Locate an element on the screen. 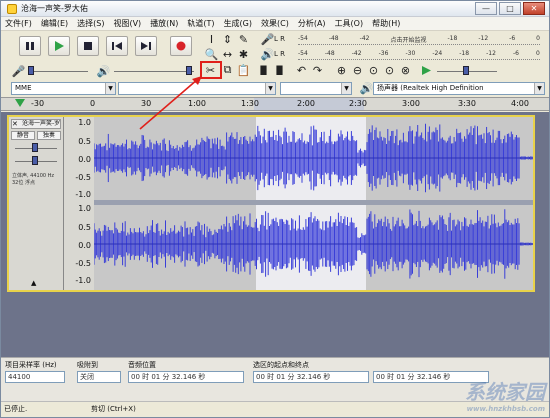 The width and height of the screenshot is (550, 418). trim-icon: ▐▌ is located at coordinates (263, 70).